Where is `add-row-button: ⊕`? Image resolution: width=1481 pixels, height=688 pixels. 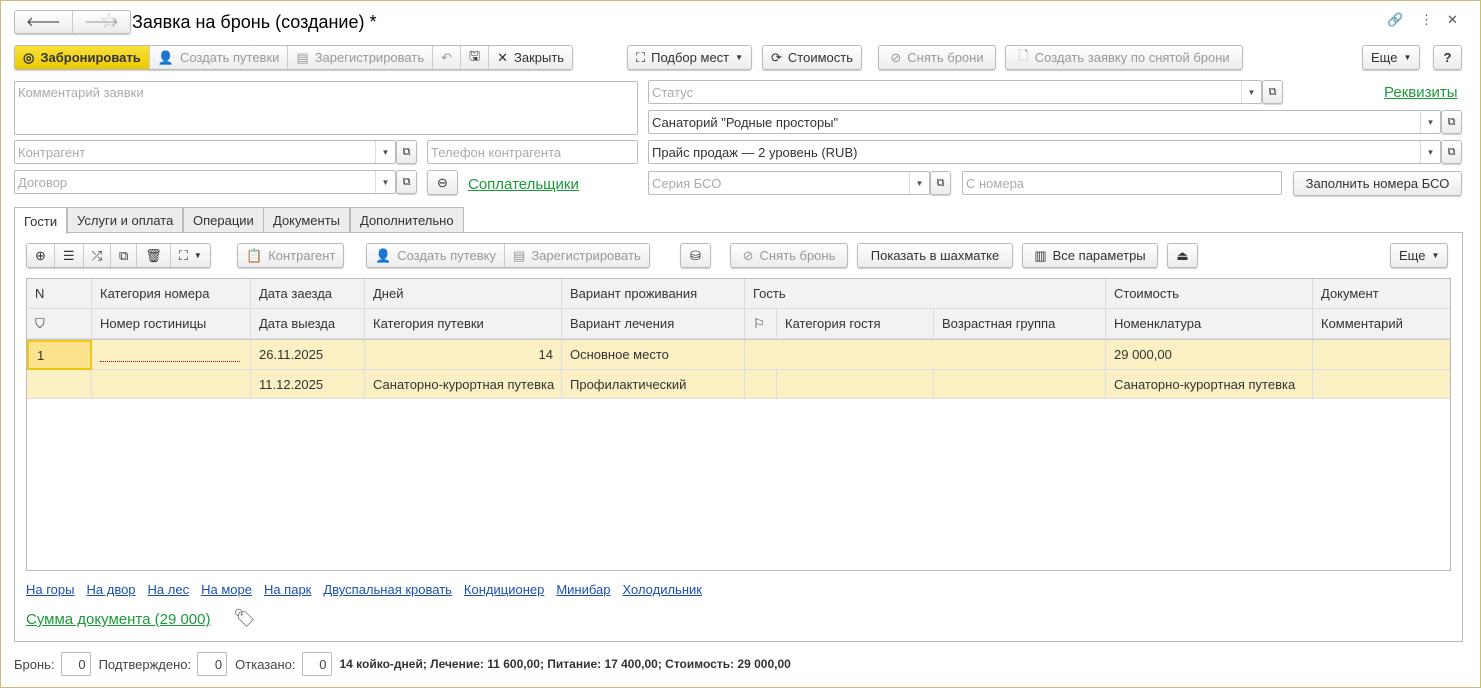
add-row-button: ⊕ is located at coordinates (41, 255).